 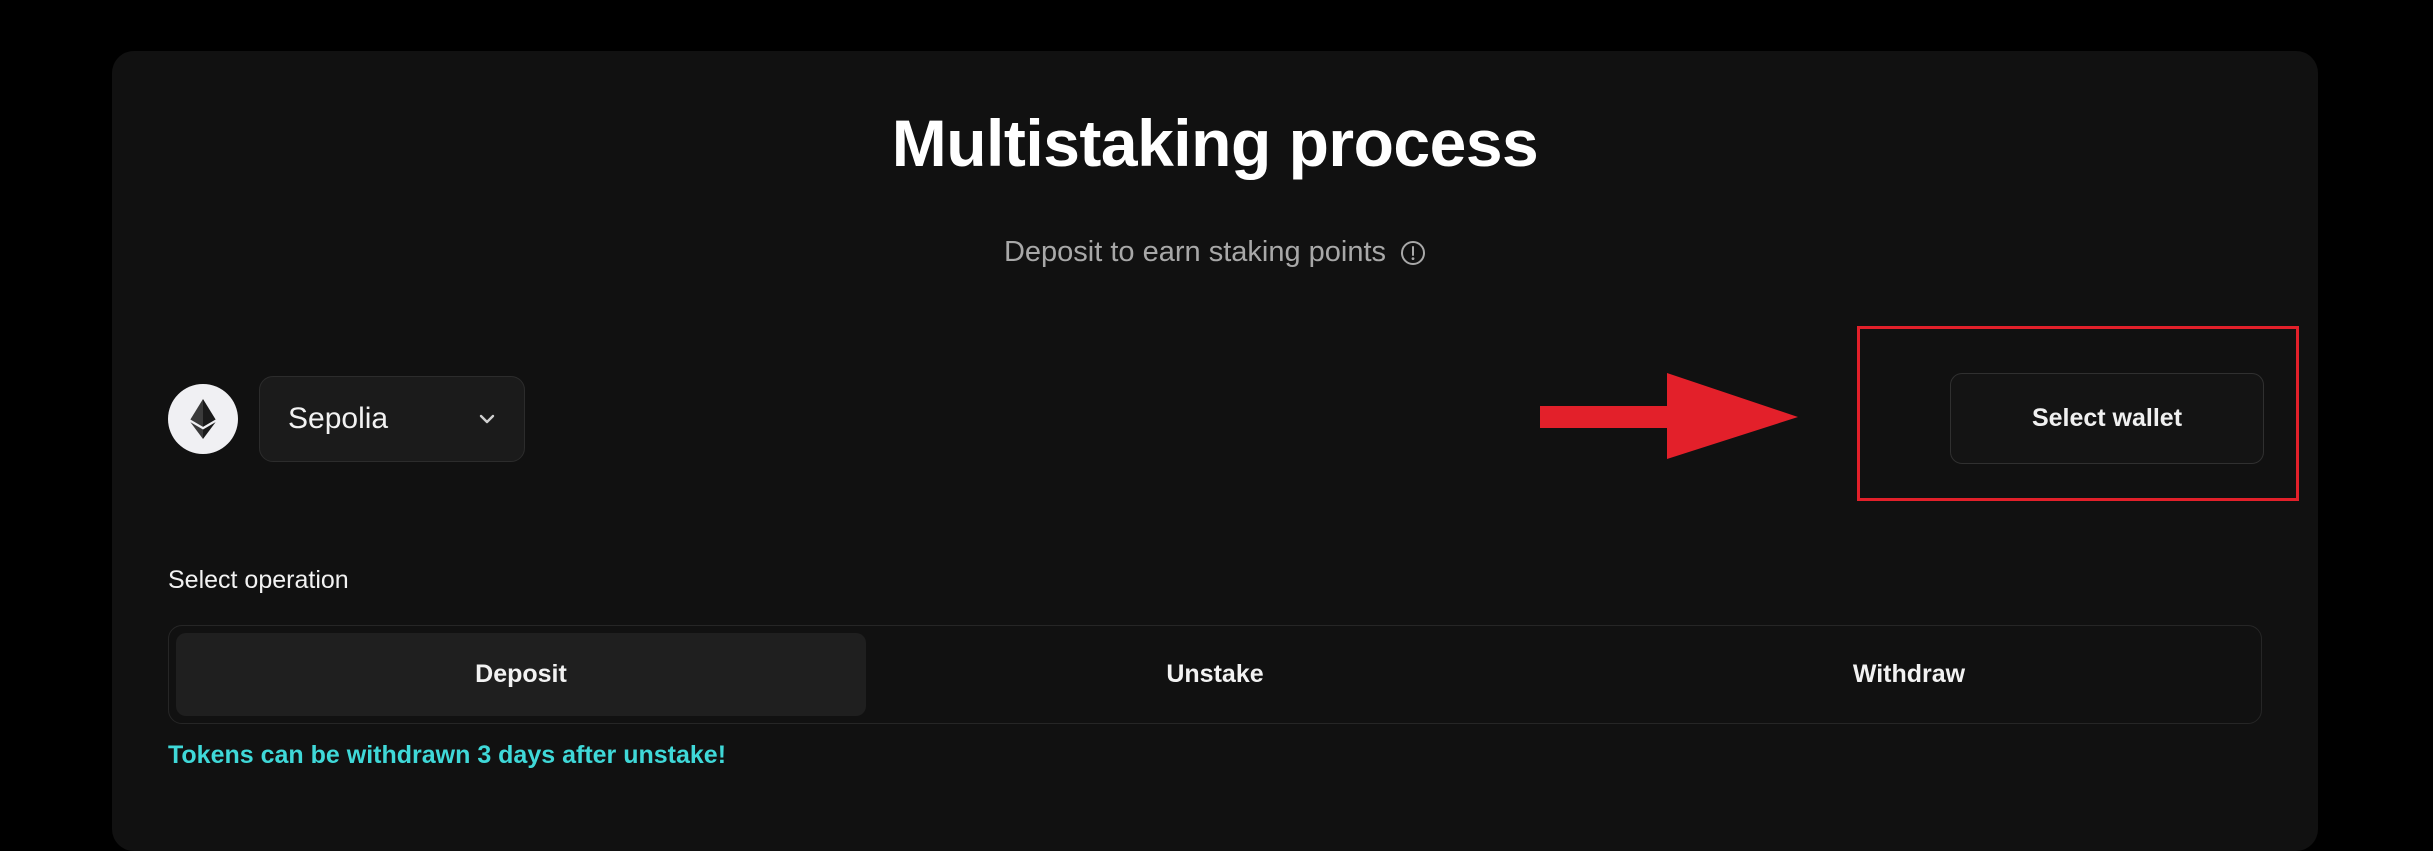 I want to click on subtitle-text: Deposit to earn staking points, so click(x=1195, y=252).